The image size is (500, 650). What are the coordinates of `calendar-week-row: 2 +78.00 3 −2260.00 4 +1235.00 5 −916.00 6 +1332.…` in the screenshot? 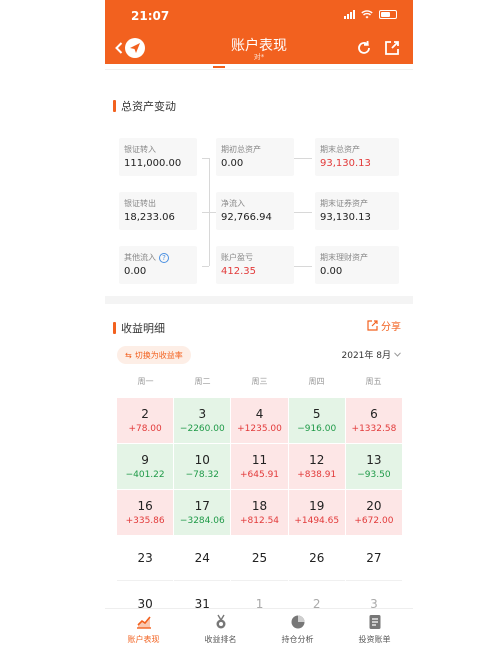 It's located at (260, 420).